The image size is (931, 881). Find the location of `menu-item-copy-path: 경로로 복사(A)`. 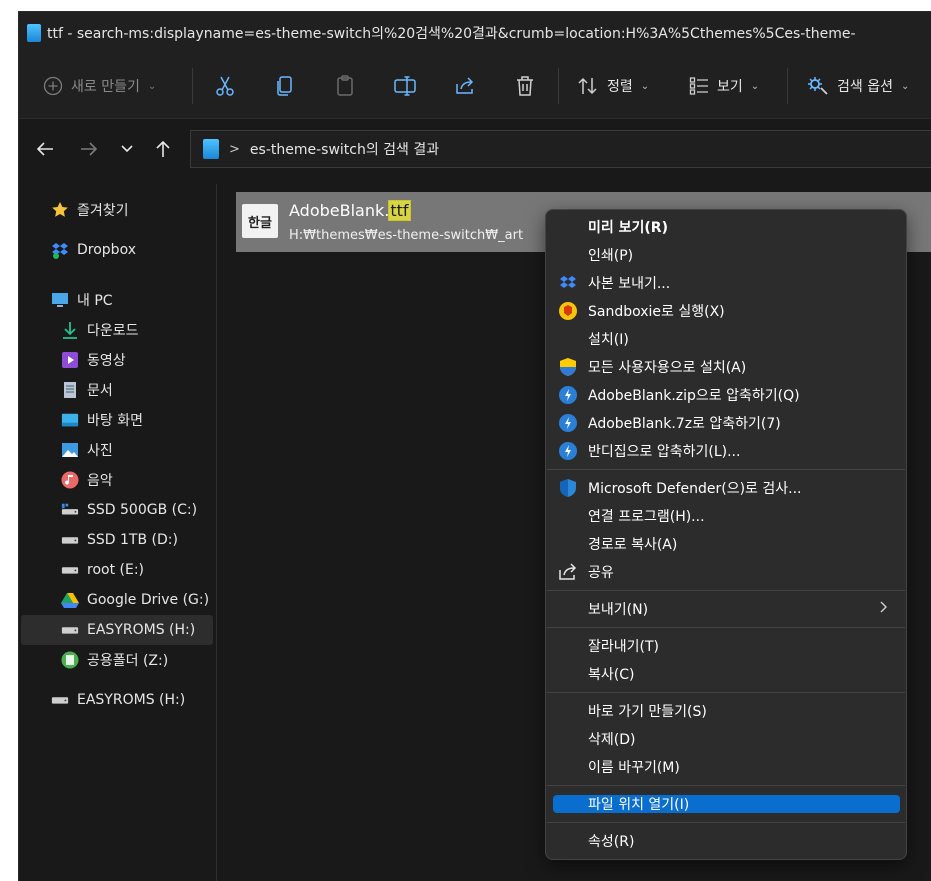

menu-item-copy-path: 경로로 복사(A) is located at coordinates (726, 544).